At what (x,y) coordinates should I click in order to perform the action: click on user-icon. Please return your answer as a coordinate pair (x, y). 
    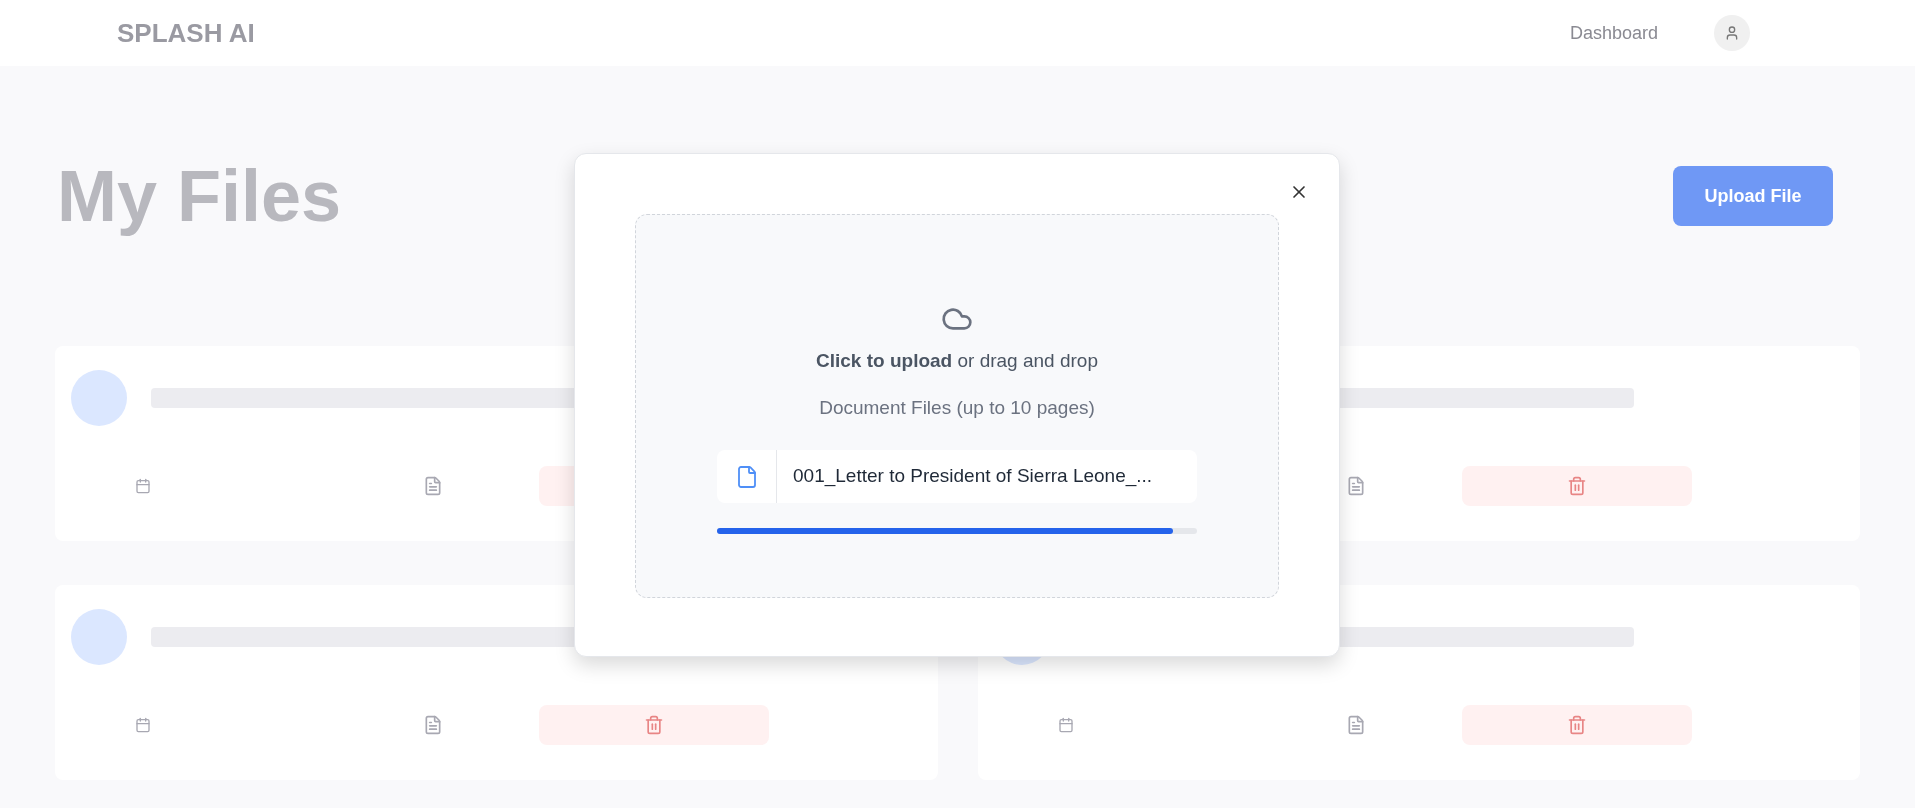
    Looking at the image, I should click on (1732, 33).